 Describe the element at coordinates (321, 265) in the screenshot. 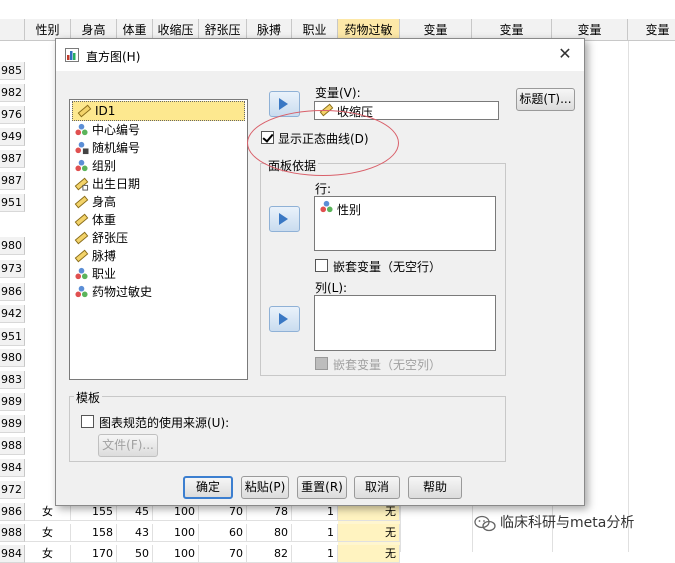

I see `nest-rows-checkbox` at that location.